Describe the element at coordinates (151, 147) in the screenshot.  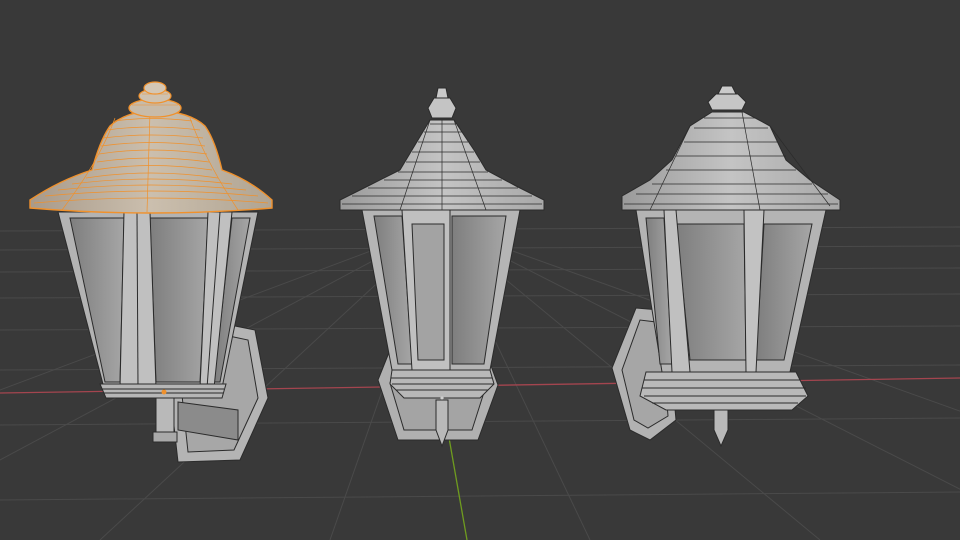
I see `selected-cap-mesh` at that location.